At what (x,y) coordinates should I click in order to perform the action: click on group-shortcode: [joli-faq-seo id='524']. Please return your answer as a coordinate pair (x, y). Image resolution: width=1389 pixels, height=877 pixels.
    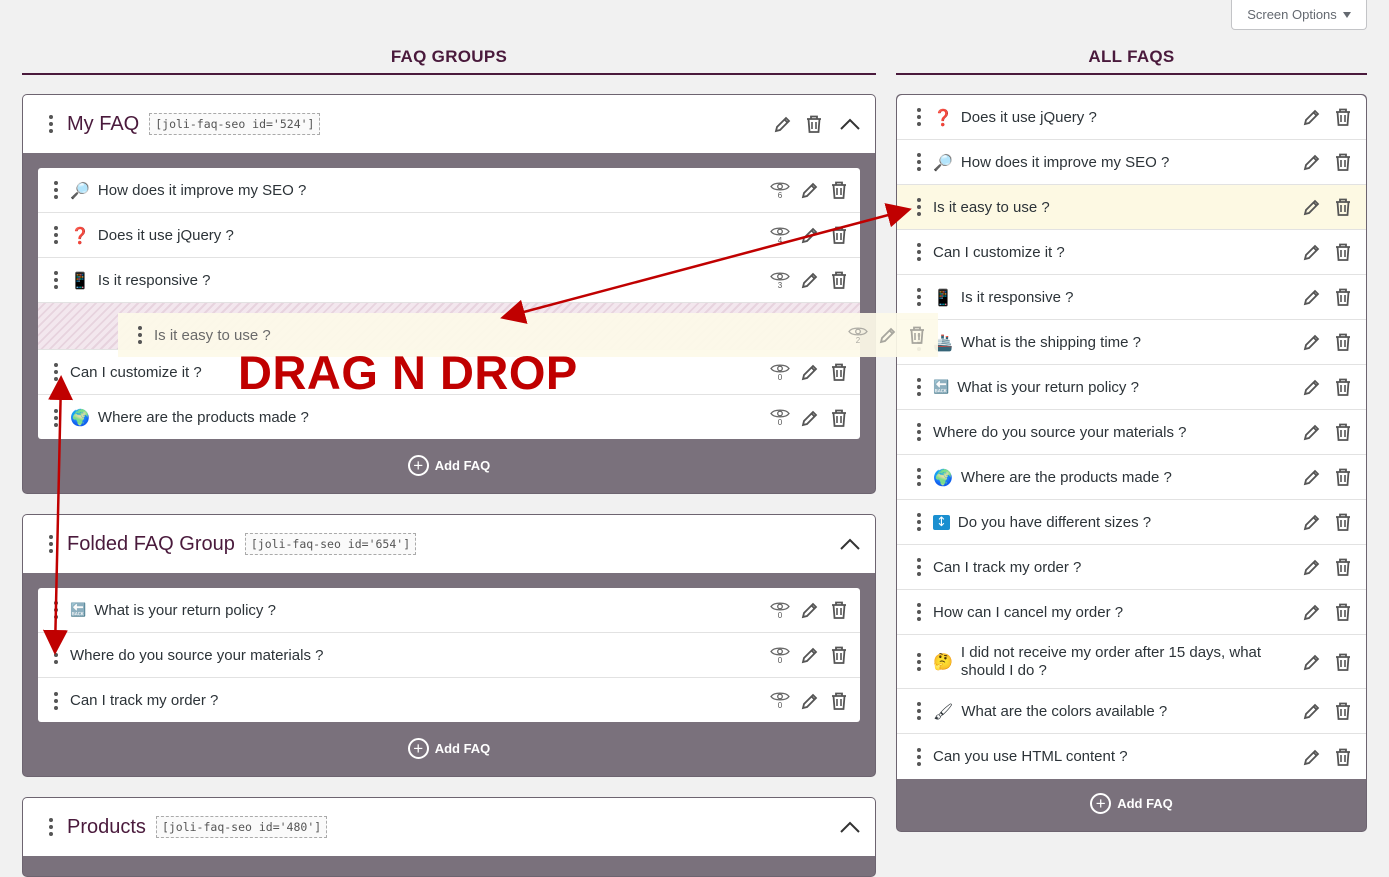
    Looking at the image, I should click on (235, 124).